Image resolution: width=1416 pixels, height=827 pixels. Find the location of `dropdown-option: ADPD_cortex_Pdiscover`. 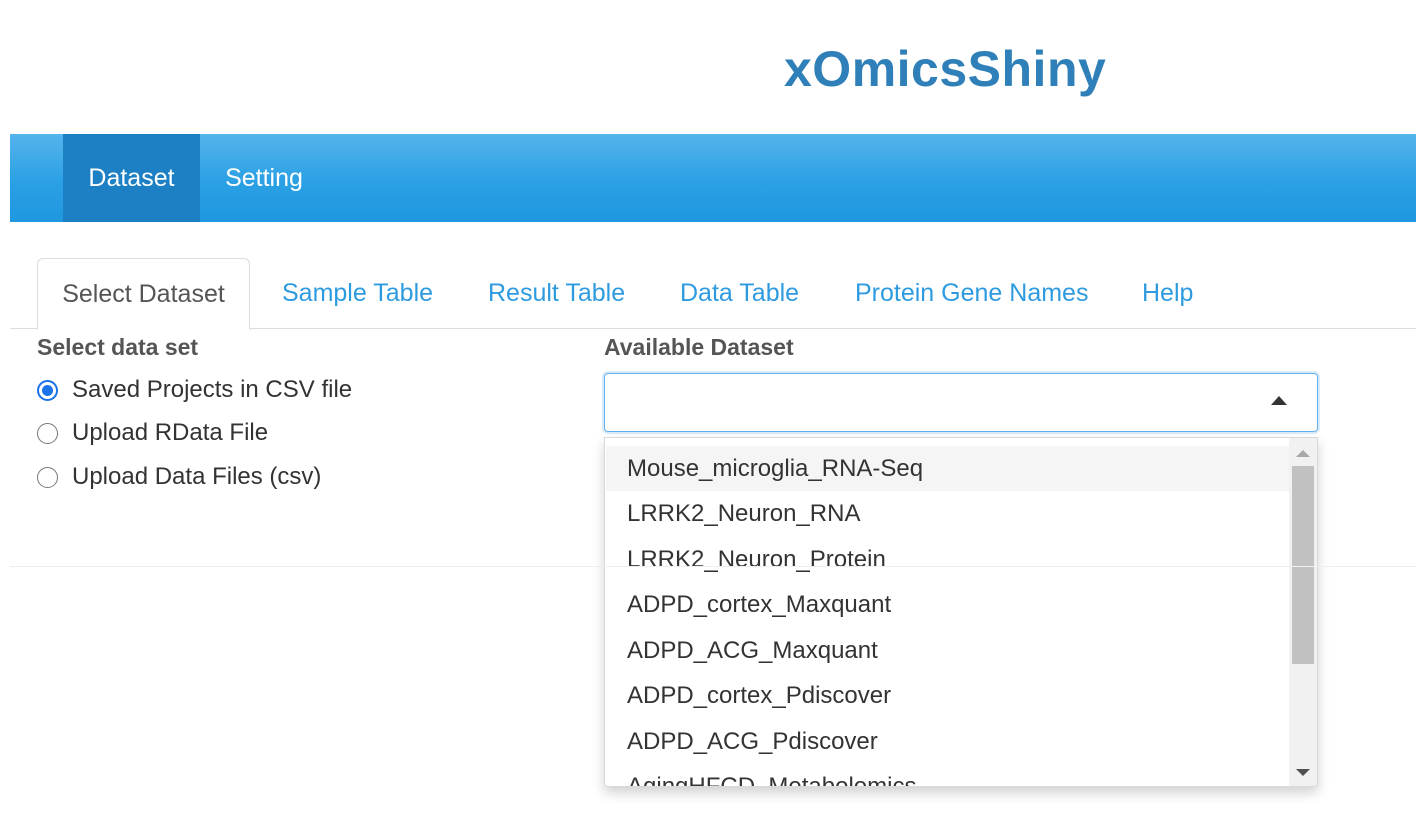

dropdown-option: ADPD_cortex_Pdiscover is located at coordinates (948, 695).